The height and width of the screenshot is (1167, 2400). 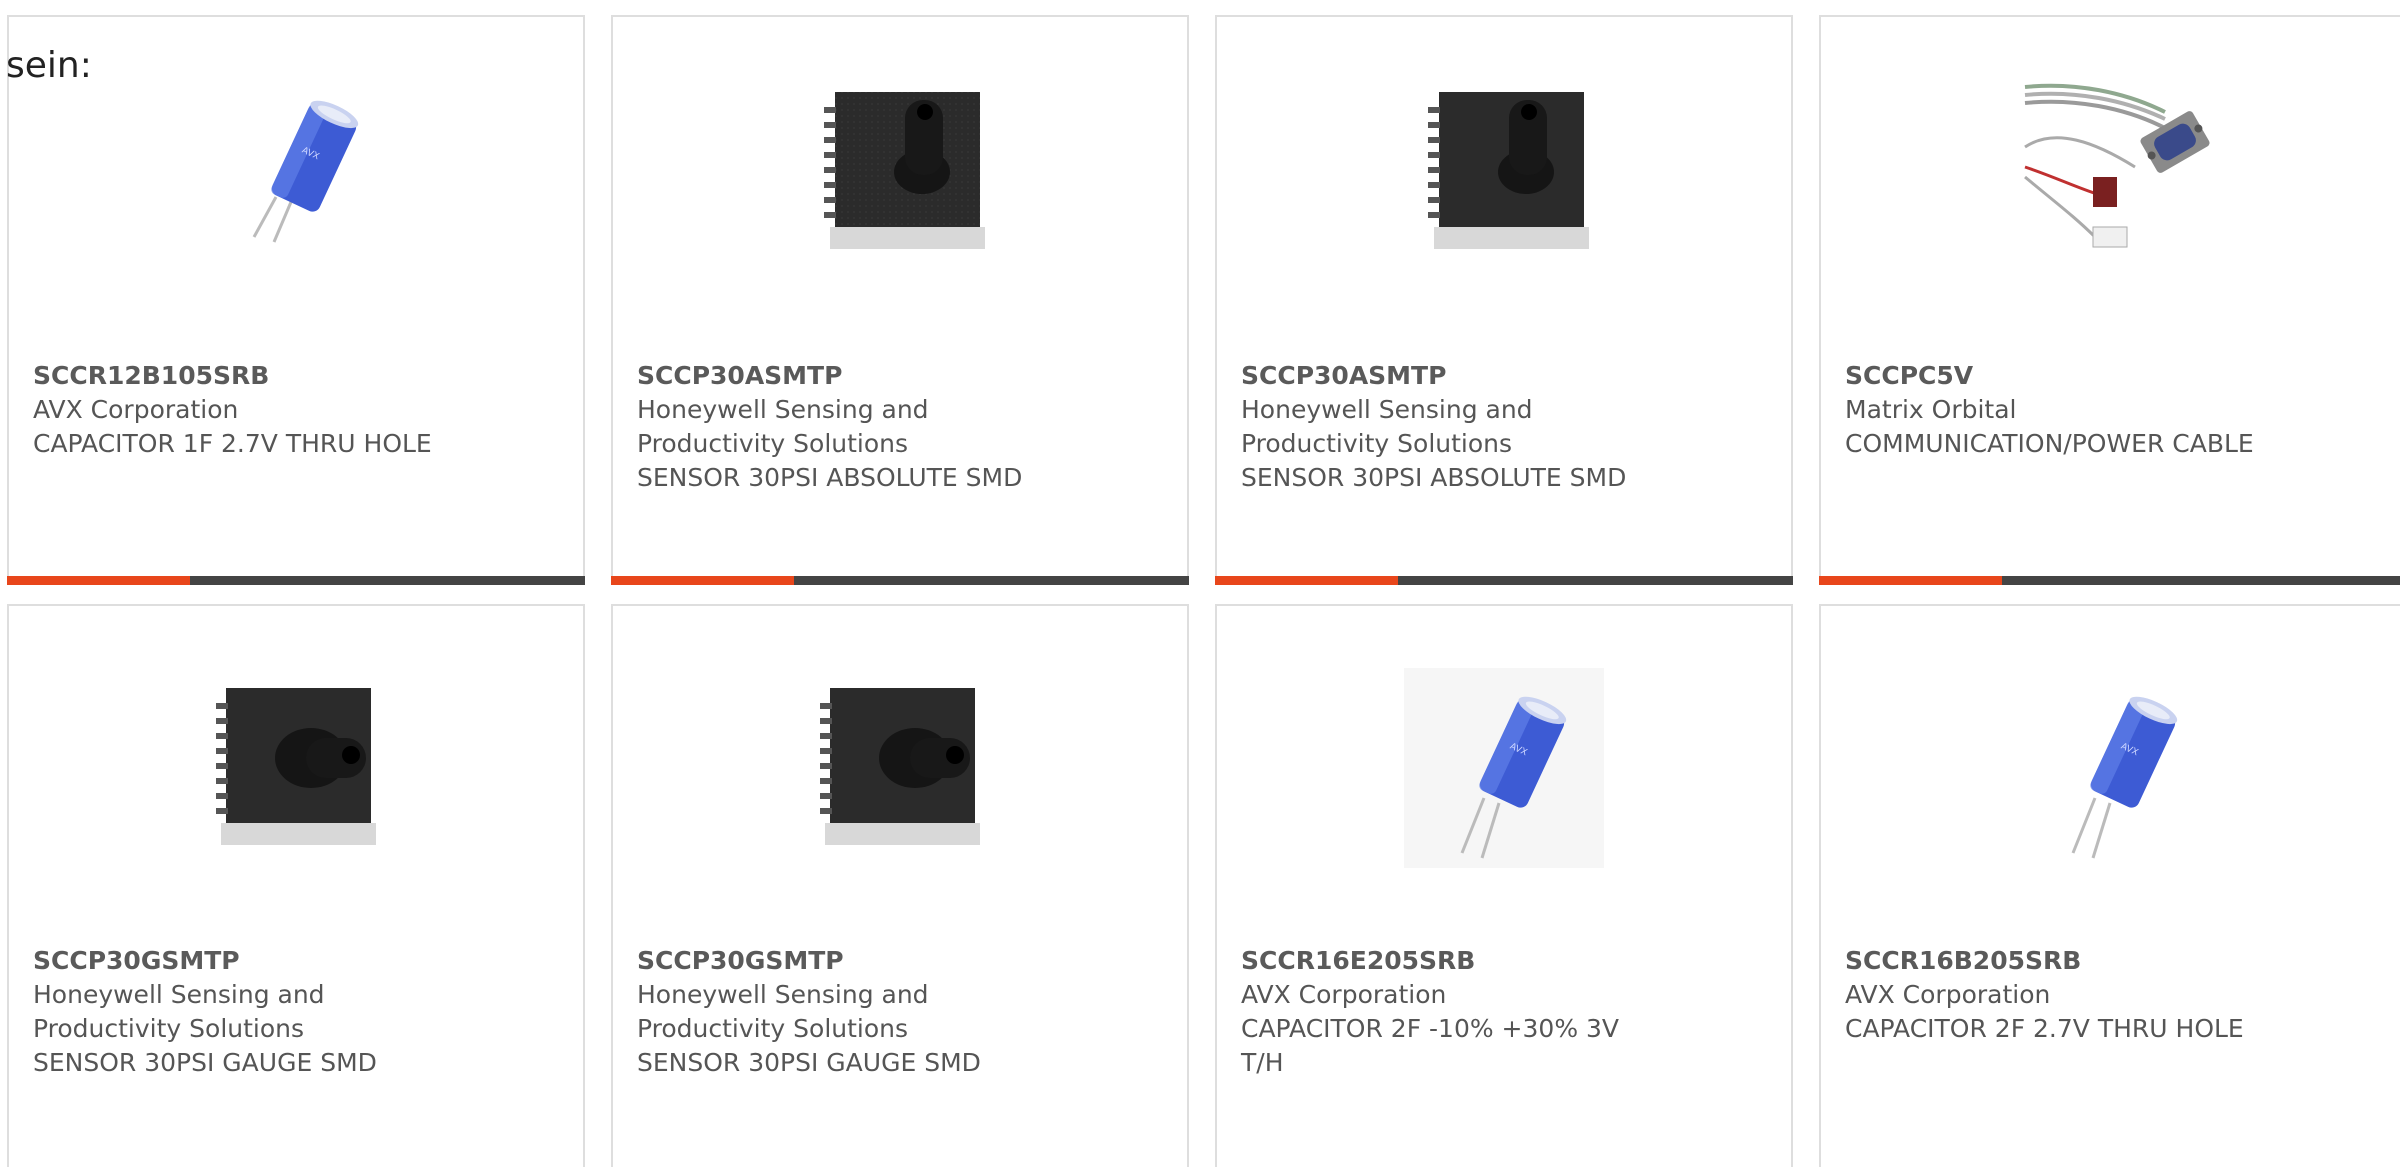 I want to click on description: CAPACITOR 1F 2.7V THRU HOLE, so click(x=232, y=443).